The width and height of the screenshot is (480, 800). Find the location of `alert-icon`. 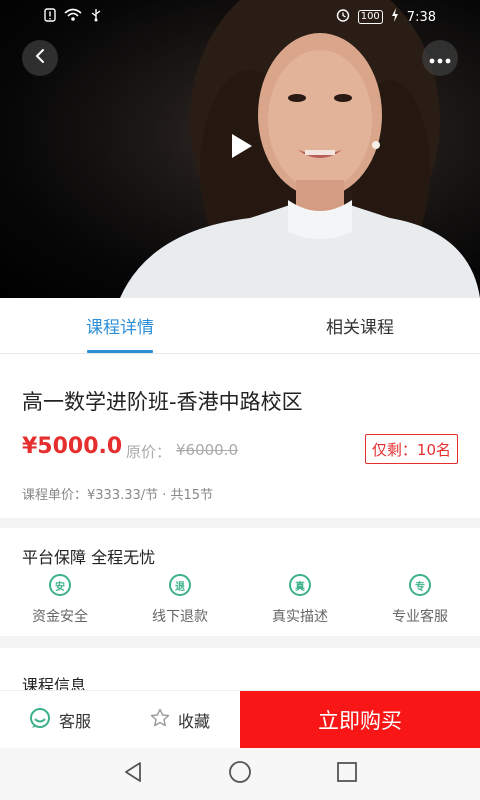

alert-icon is located at coordinates (50, 17).